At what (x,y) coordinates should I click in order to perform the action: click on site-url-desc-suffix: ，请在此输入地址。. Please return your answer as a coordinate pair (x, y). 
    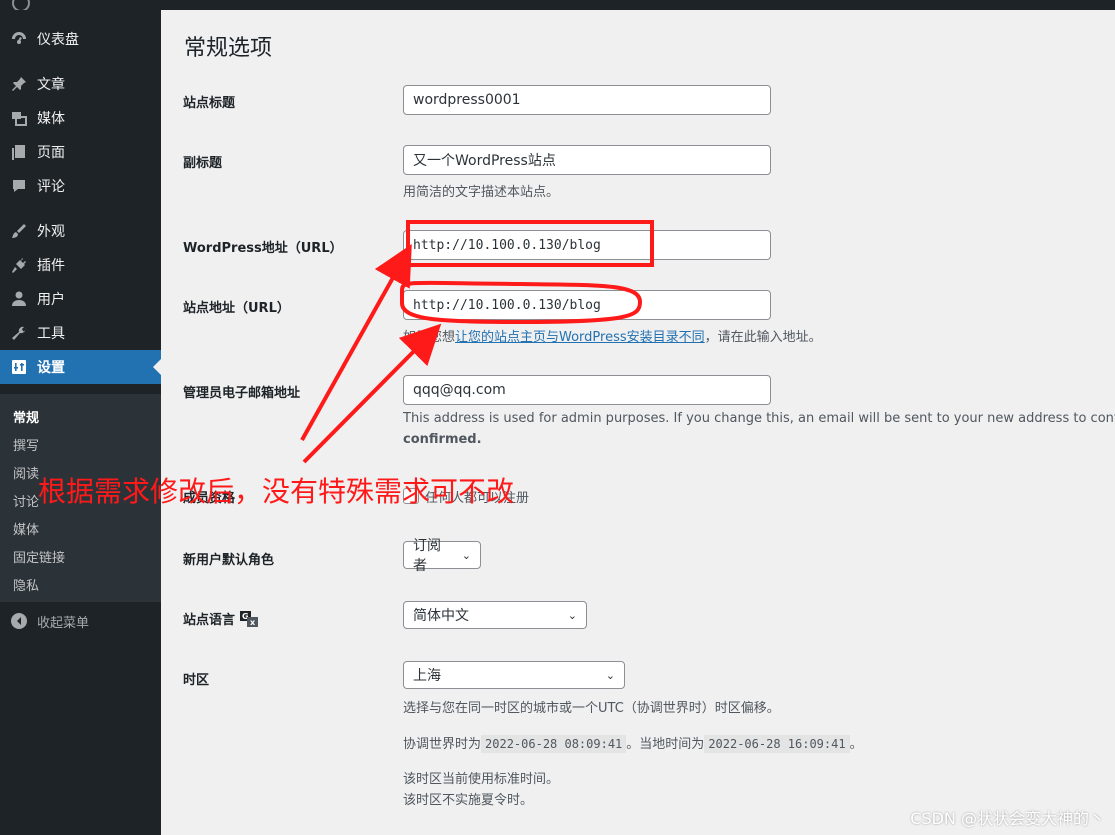
    Looking at the image, I should click on (763, 337).